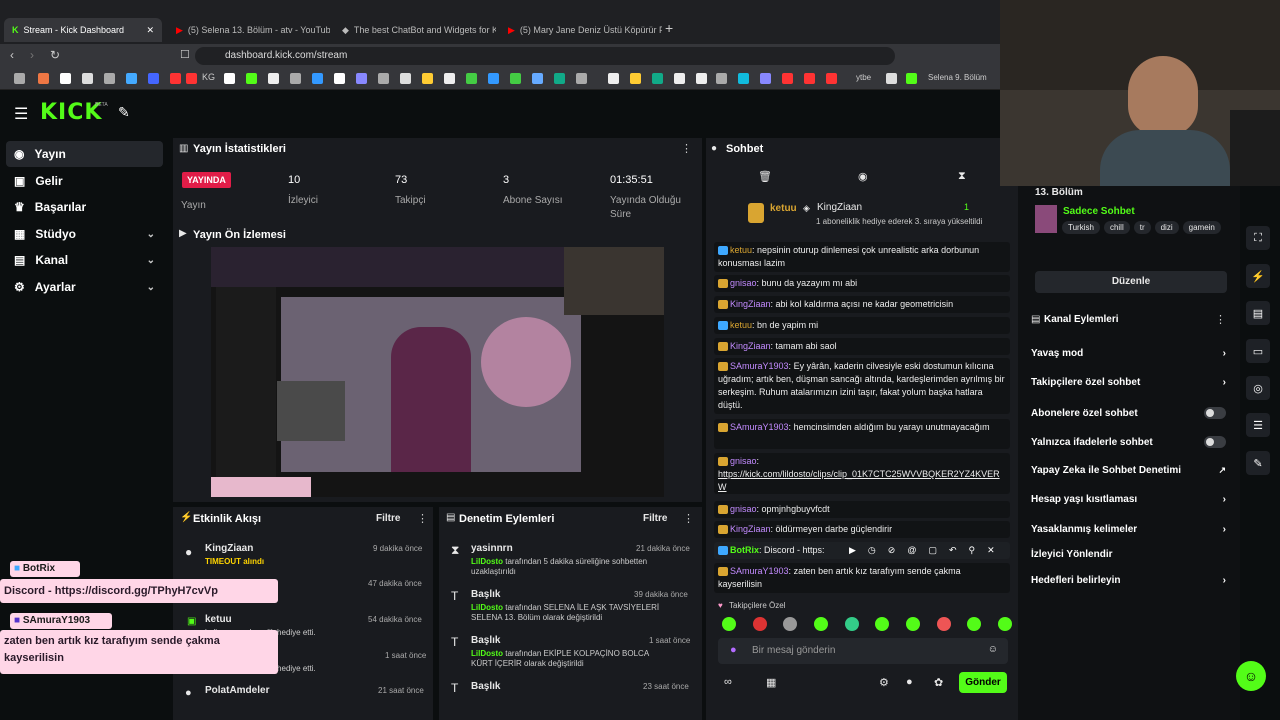 The image size is (1280, 720). Describe the element at coordinates (972, 553) in the screenshot. I see `pin-icon: ⚲` at that location.